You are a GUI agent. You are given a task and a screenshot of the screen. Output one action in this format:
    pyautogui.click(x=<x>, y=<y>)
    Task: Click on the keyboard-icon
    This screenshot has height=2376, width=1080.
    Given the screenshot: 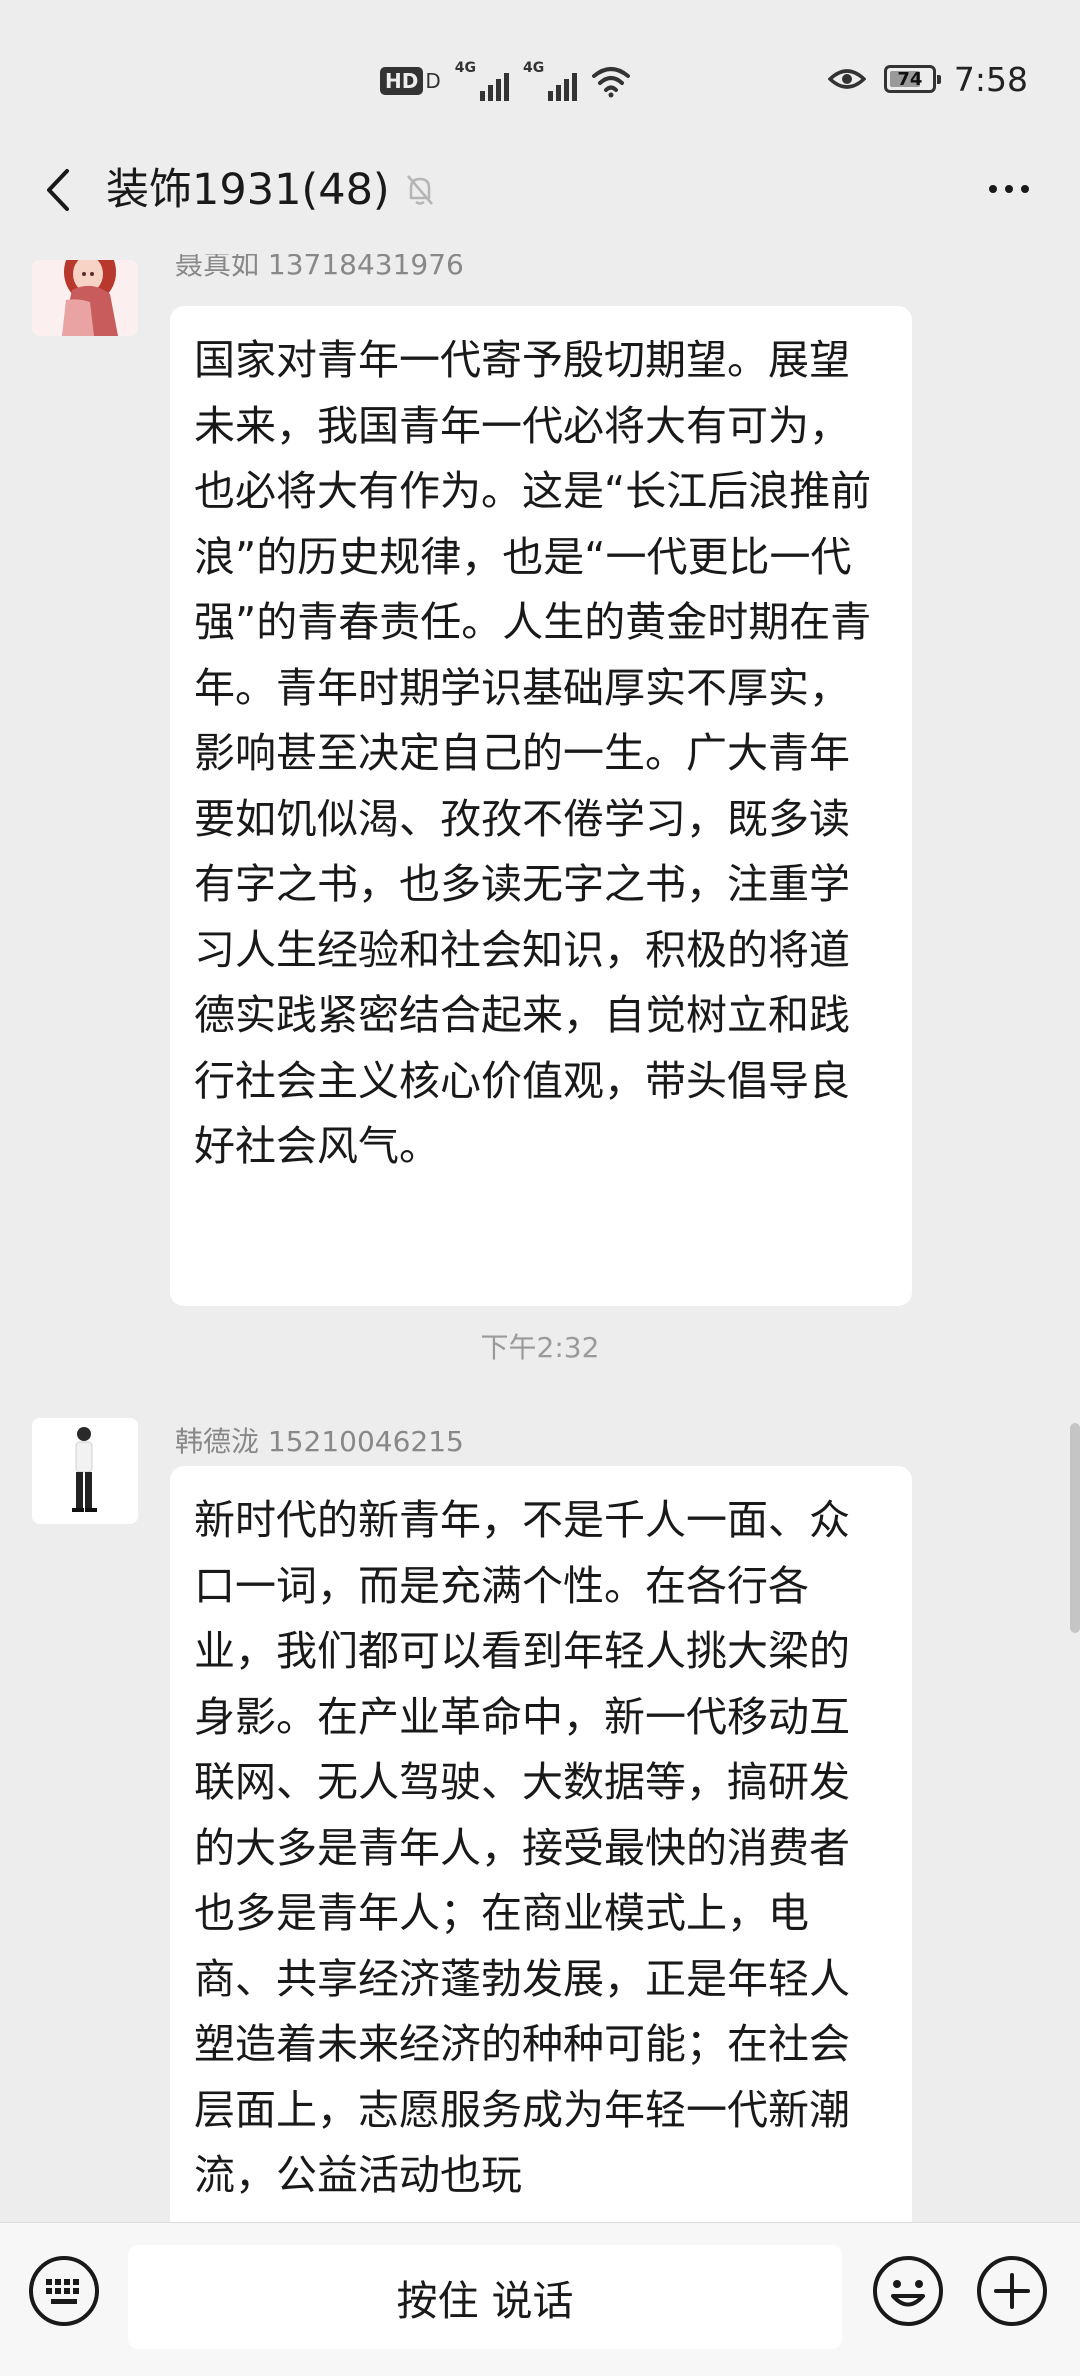 What is the action you would take?
    pyautogui.click(x=64, y=2291)
    